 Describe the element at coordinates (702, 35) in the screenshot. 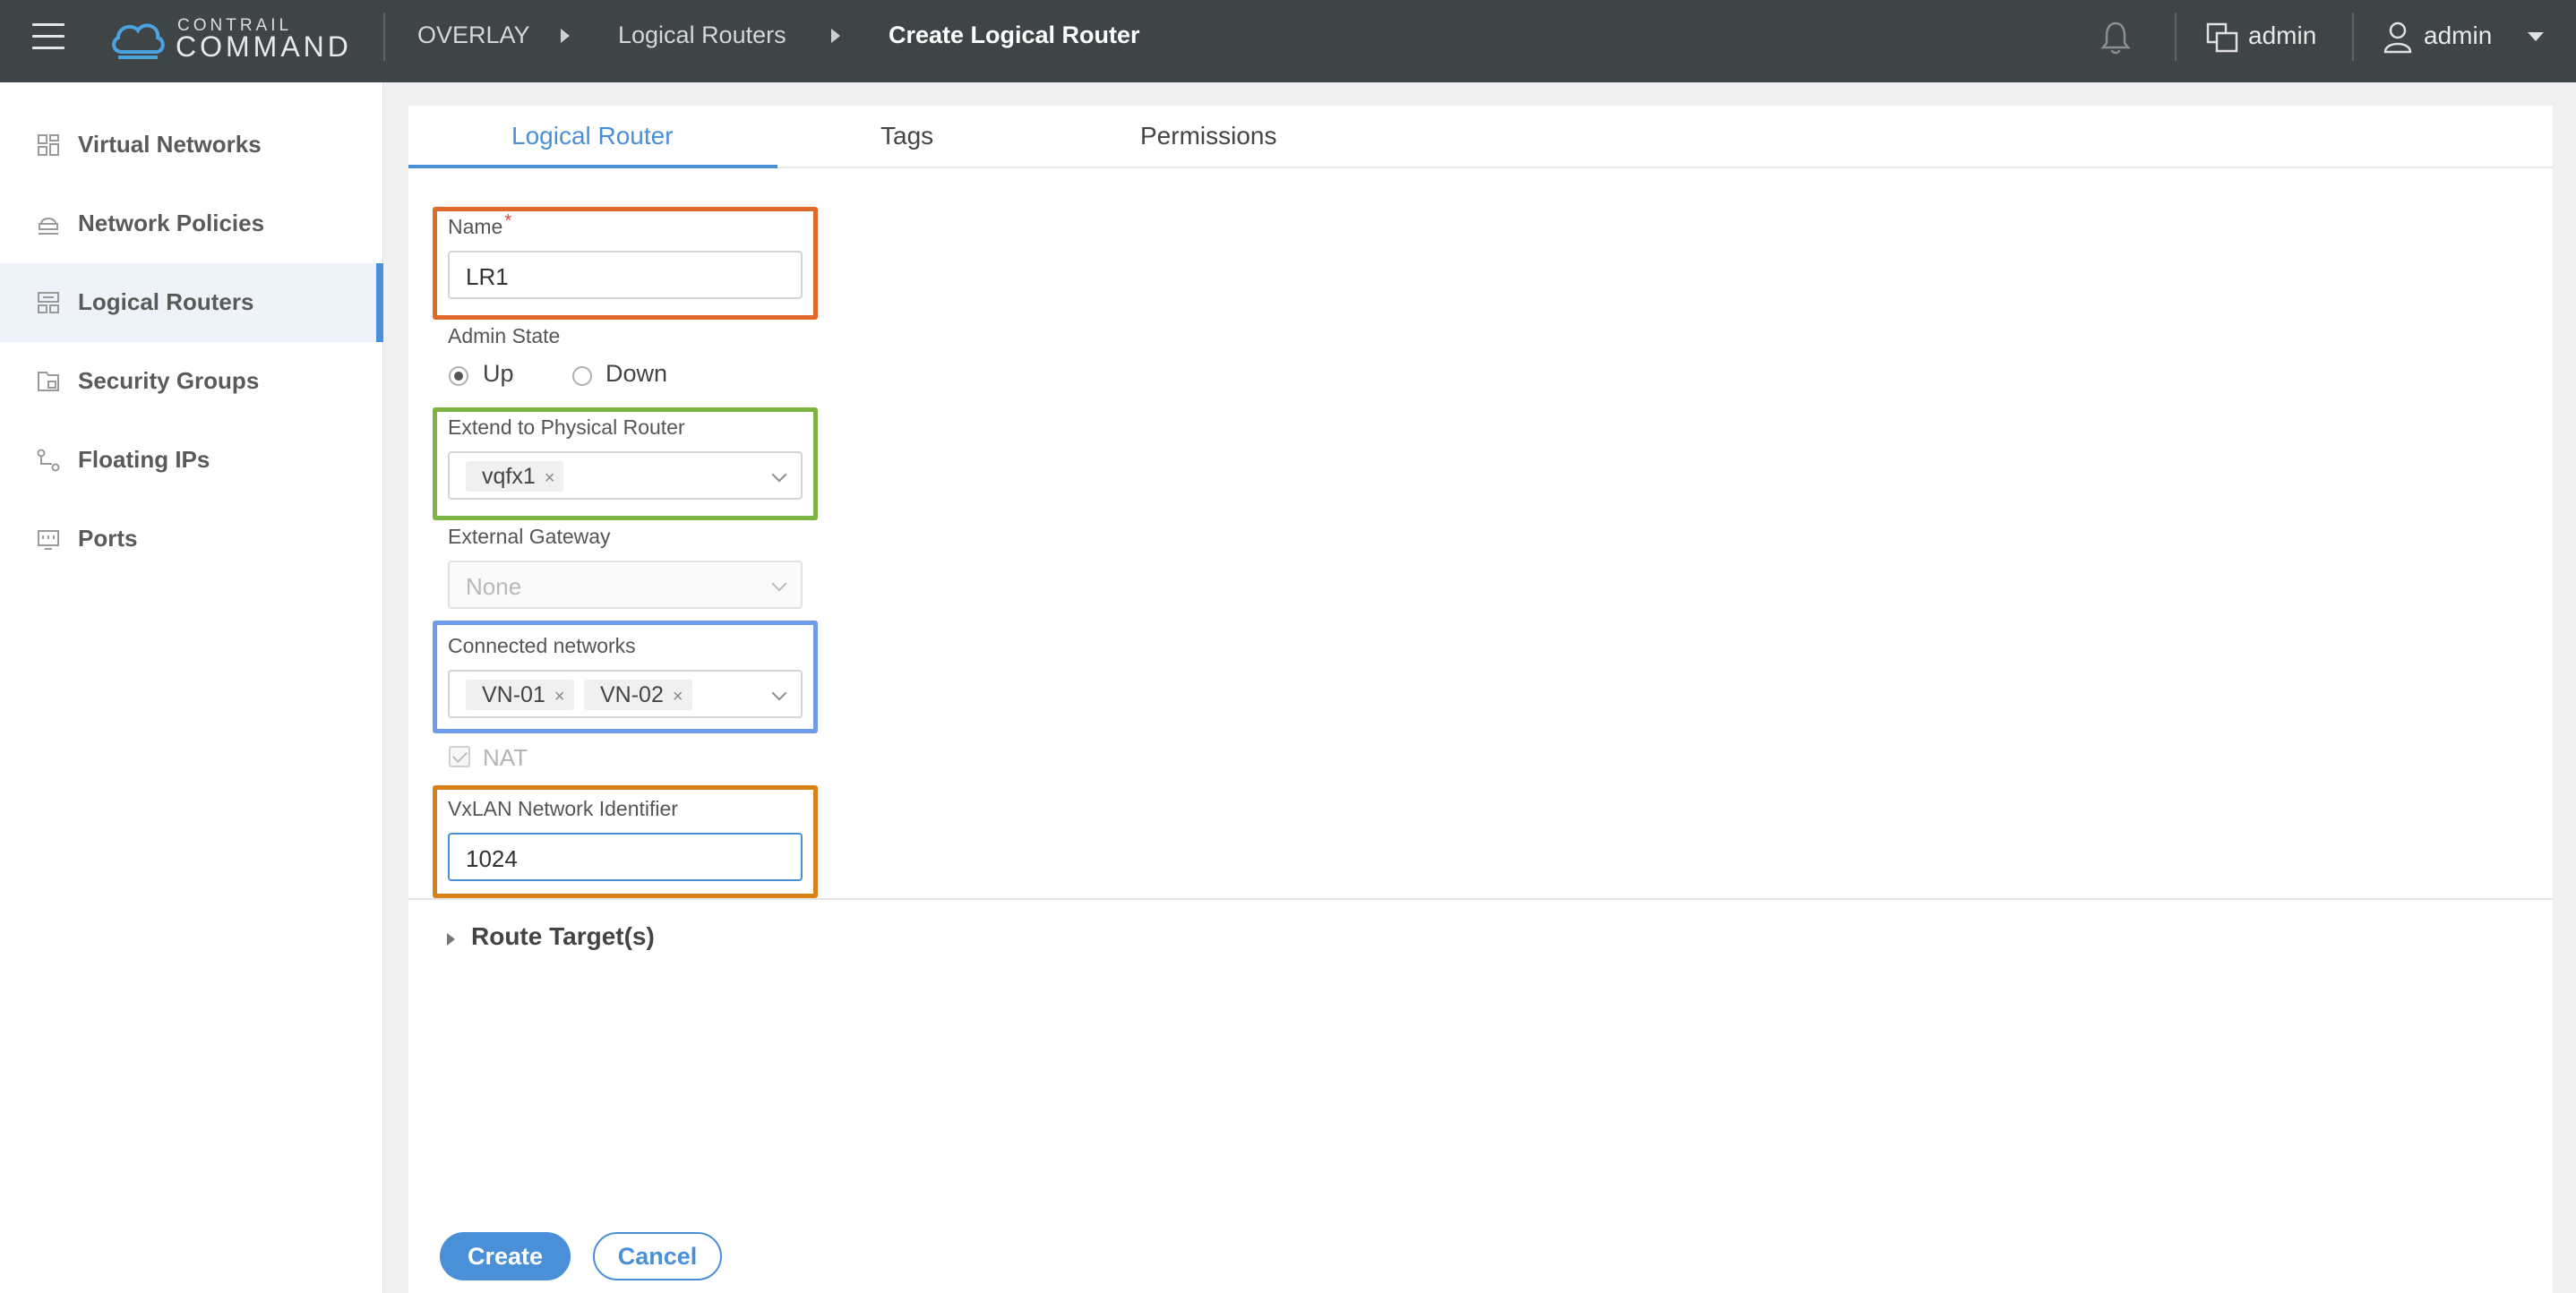

I see `breadcrumb-logical-routers: Logical Routers` at that location.